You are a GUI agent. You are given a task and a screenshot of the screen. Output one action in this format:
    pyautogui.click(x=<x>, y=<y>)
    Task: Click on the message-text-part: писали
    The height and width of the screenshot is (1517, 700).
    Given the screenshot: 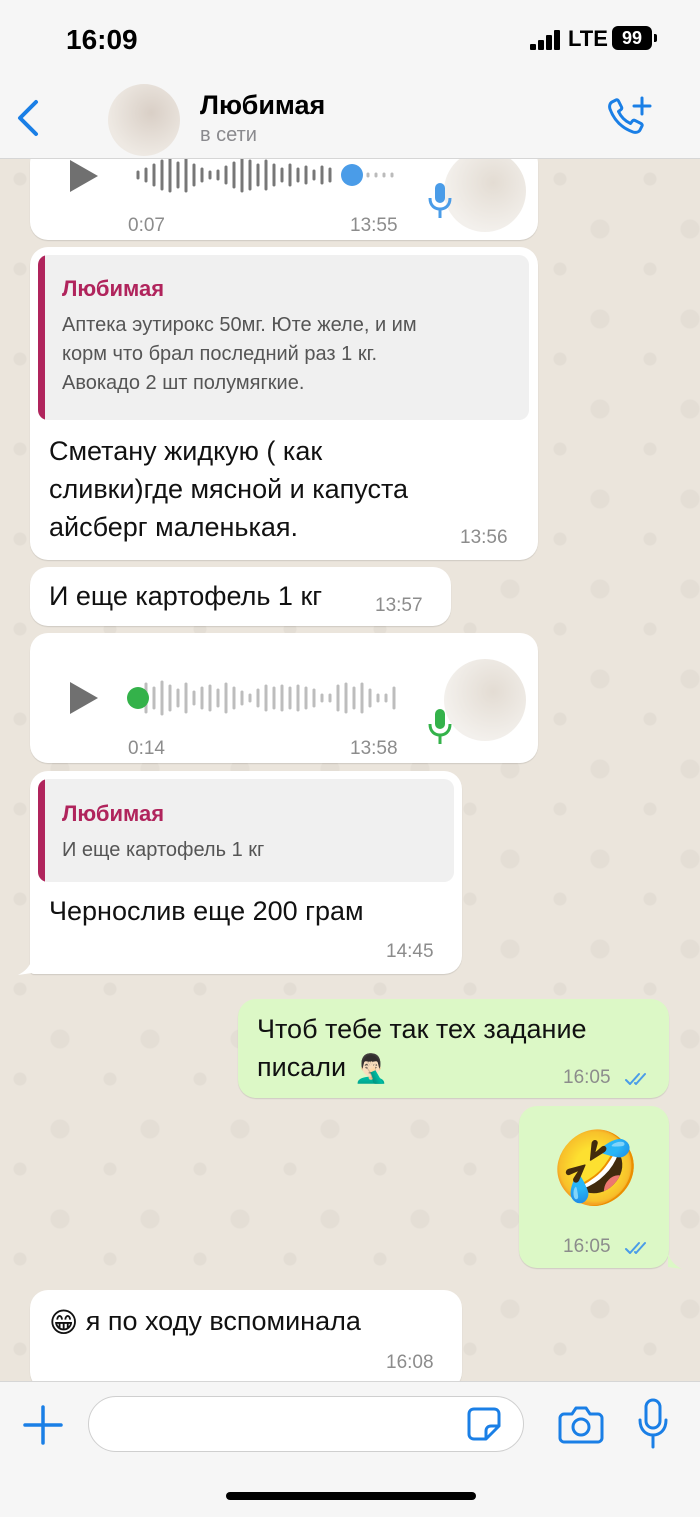 What is the action you would take?
    pyautogui.click(x=302, y=1067)
    